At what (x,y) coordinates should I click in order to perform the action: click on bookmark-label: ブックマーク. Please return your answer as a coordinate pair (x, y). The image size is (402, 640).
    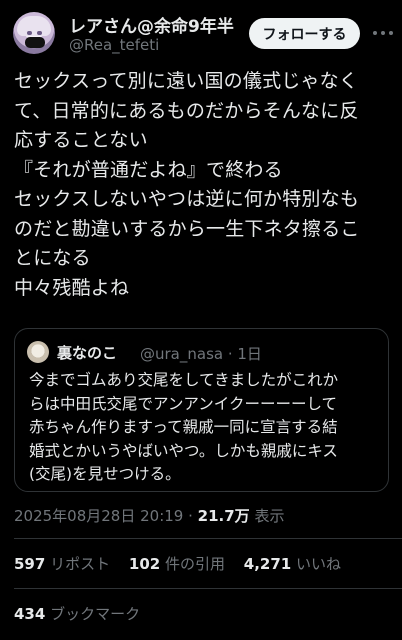
    Looking at the image, I should click on (95, 614).